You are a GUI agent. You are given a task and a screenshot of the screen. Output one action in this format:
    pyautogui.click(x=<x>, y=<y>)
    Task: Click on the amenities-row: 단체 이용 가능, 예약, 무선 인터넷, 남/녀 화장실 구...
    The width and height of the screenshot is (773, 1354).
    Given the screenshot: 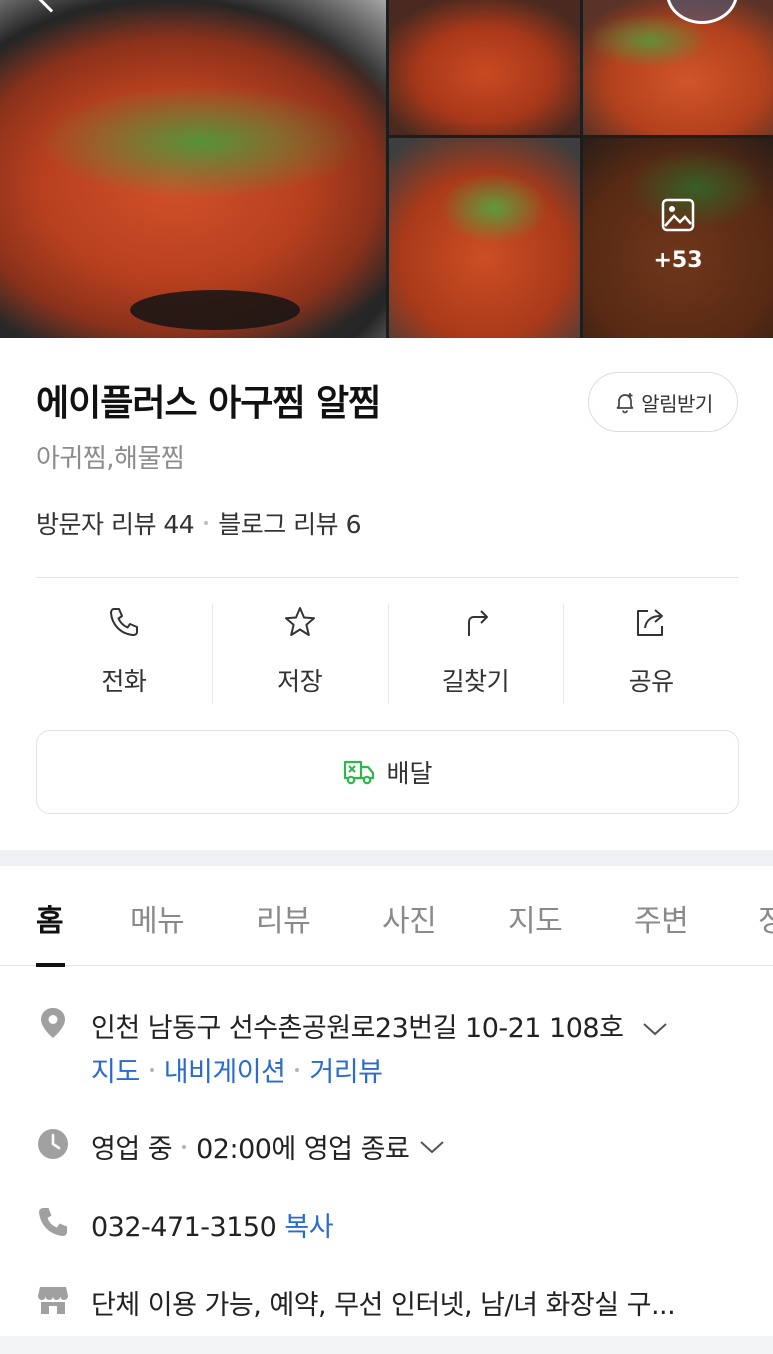 What is the action you would take?
    pyautogui.click(x=383, y=1302)
    